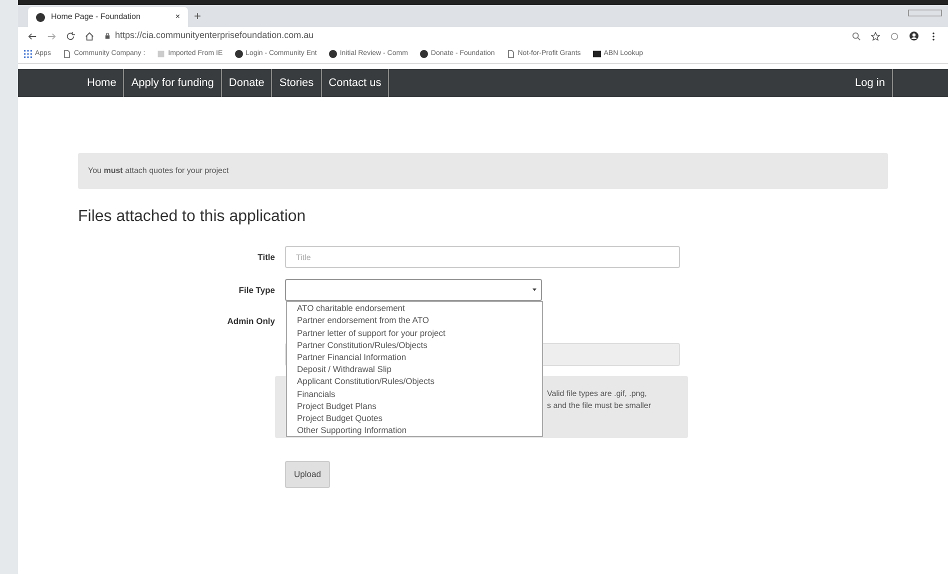  Describe the element at coordinates (597, 394) in the screenshot. I see `info-text: Valid file types are .gif, .png,` at that location.